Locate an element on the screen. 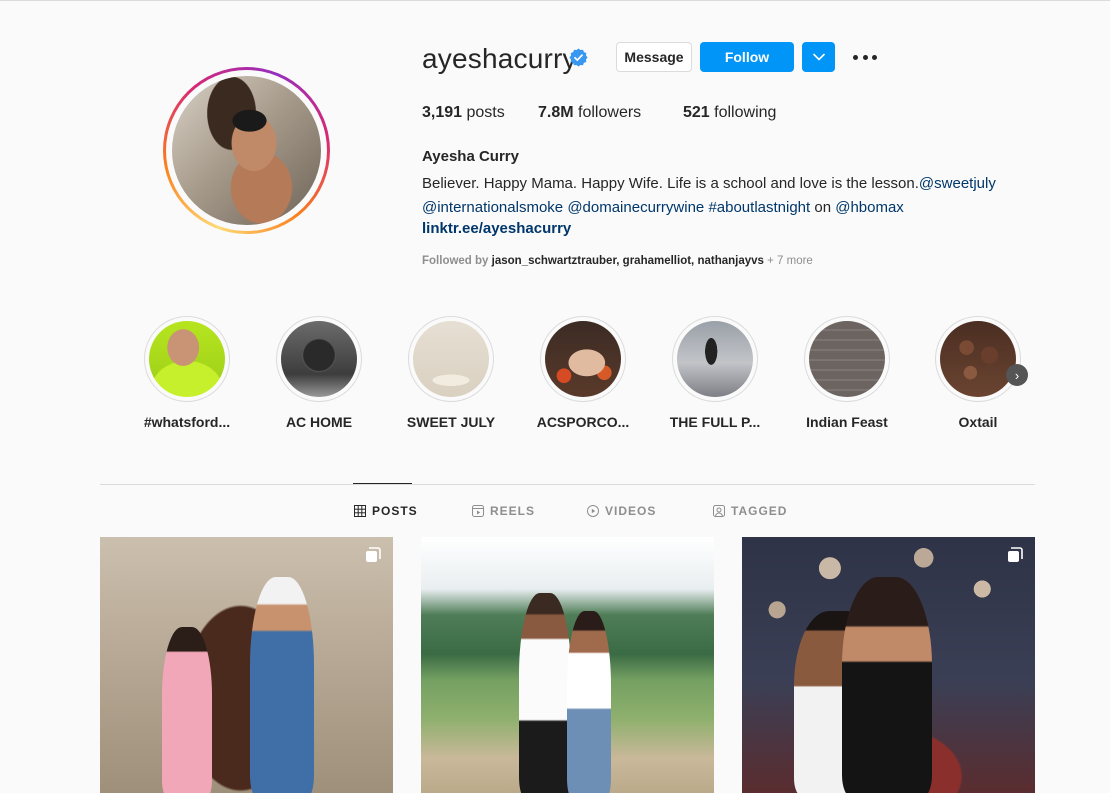 This screenshot has height=793, width=1110. suggested-dropdown-button is located at coordinates (818, 57).